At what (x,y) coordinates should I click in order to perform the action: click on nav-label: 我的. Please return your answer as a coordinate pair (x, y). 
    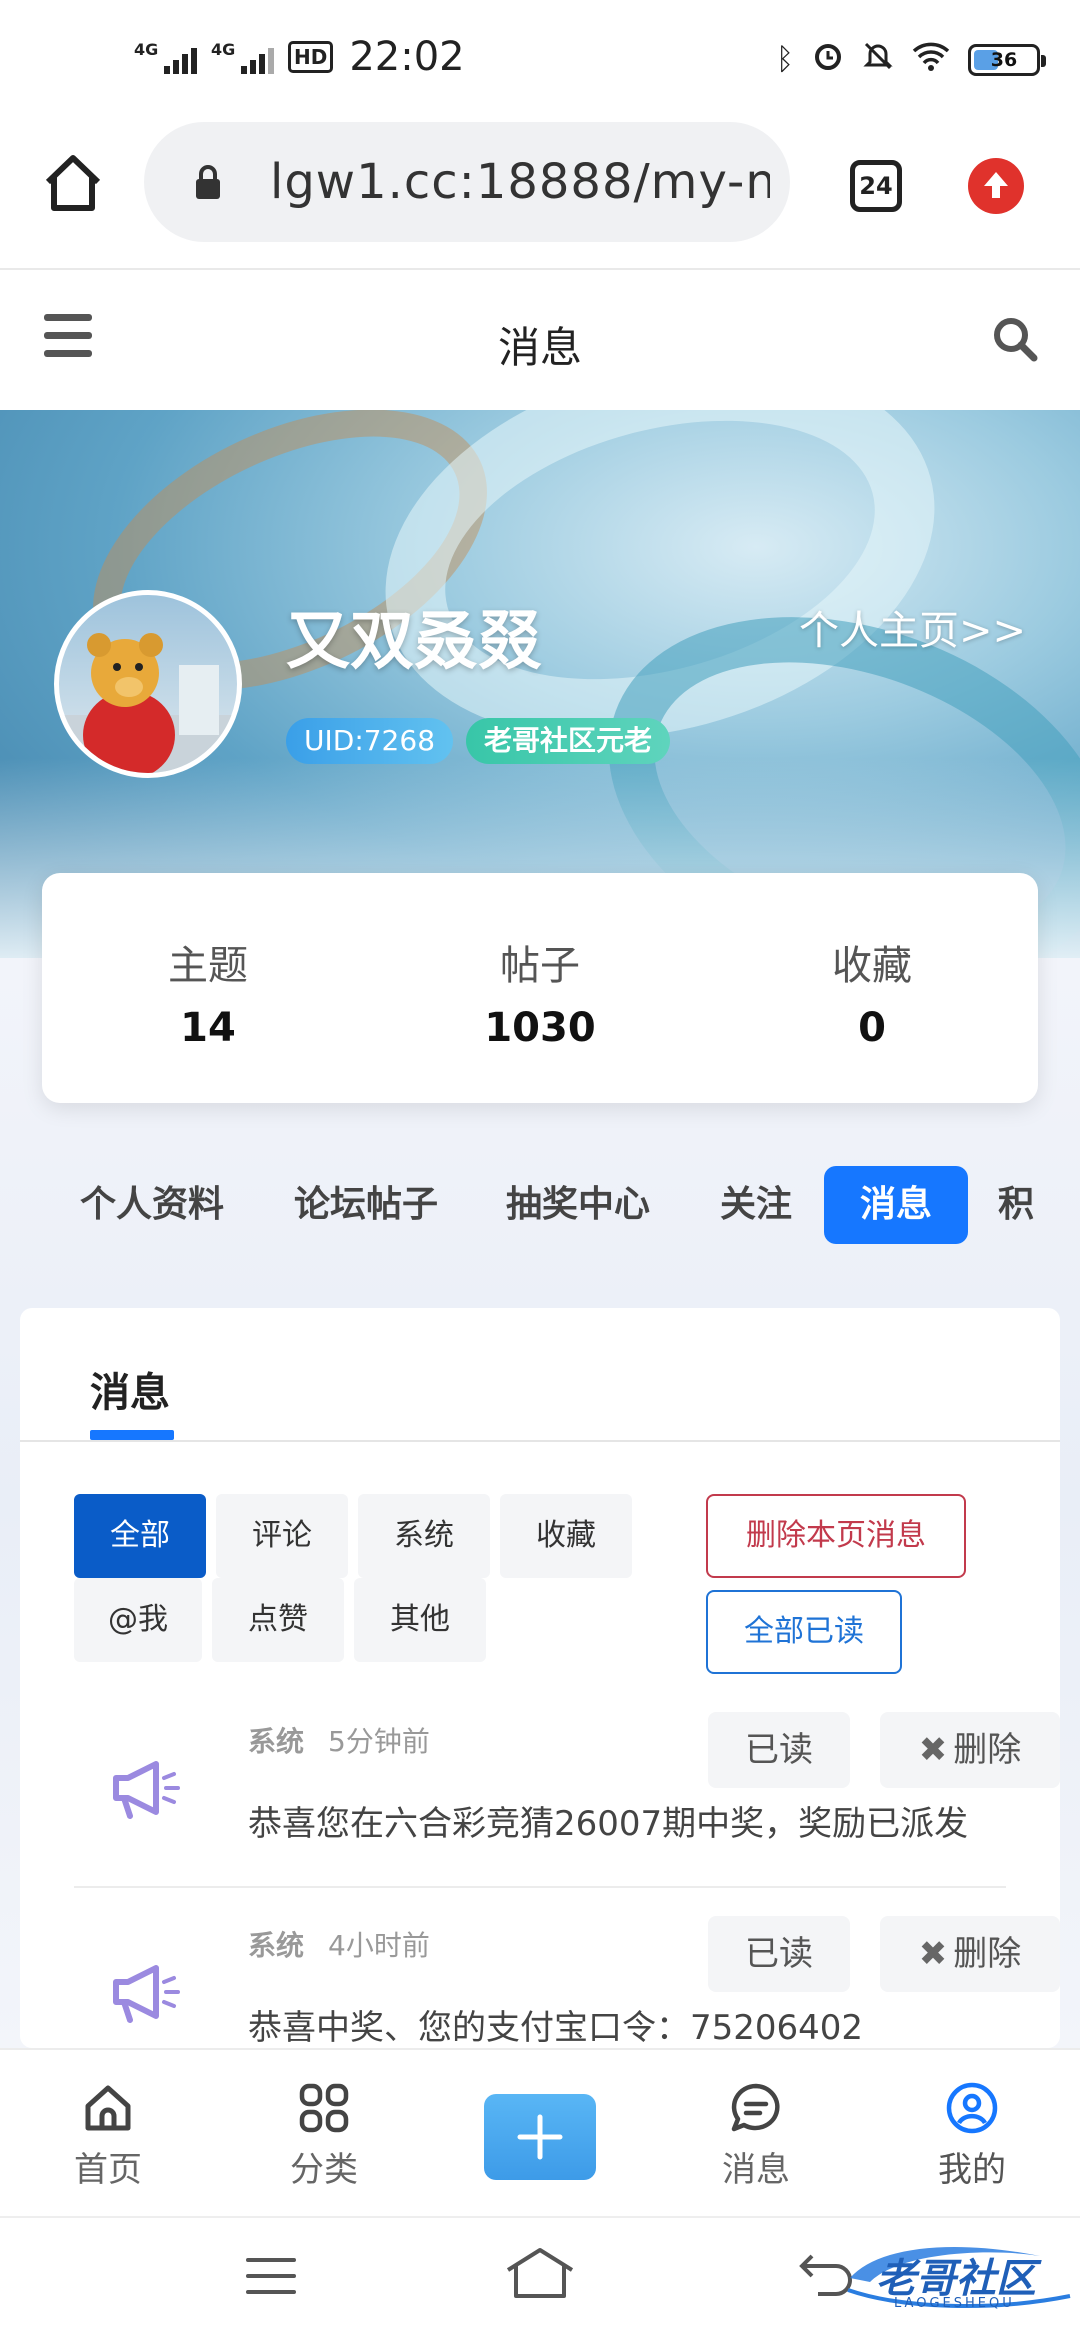
    Looking at the image, I should click on (972, 2170).